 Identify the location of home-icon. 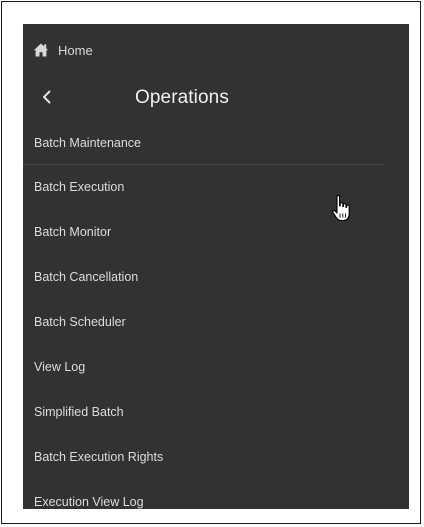
(41, 50).